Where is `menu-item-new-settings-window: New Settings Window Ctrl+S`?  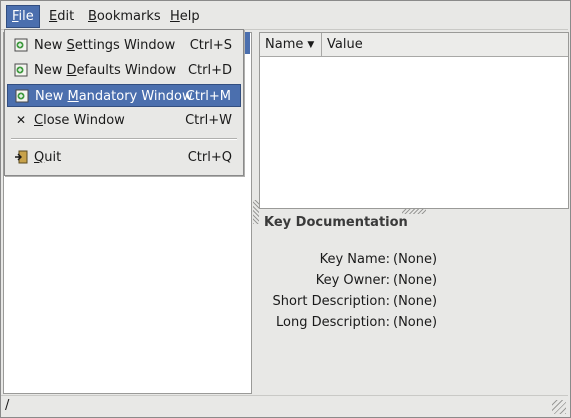 menu-item-new-settings-window: New Settings Window Ctrl+S is located at coordinates (124, 45).